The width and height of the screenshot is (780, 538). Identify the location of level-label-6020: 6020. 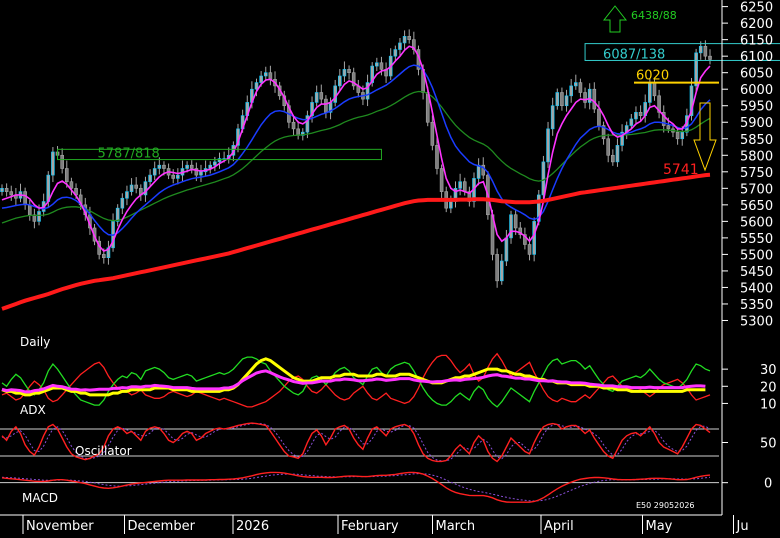
(652, 76).